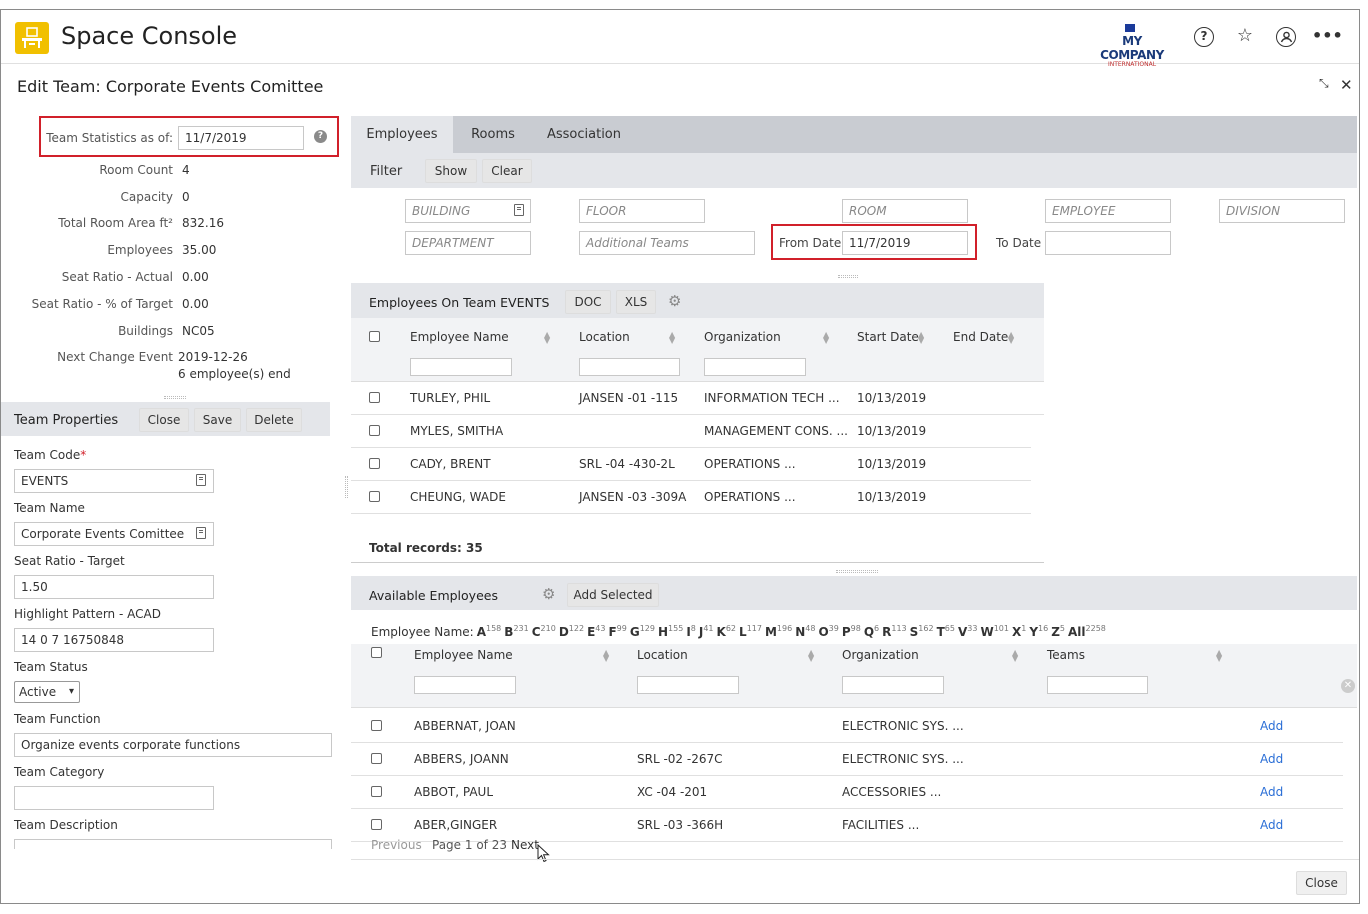 Image resolution: width=1368 pixels, height=914 pixels. Describe the element at coordinates (114, 587) in the screenshot. I see `seat-ratio-target-input: 1.50` at that location.